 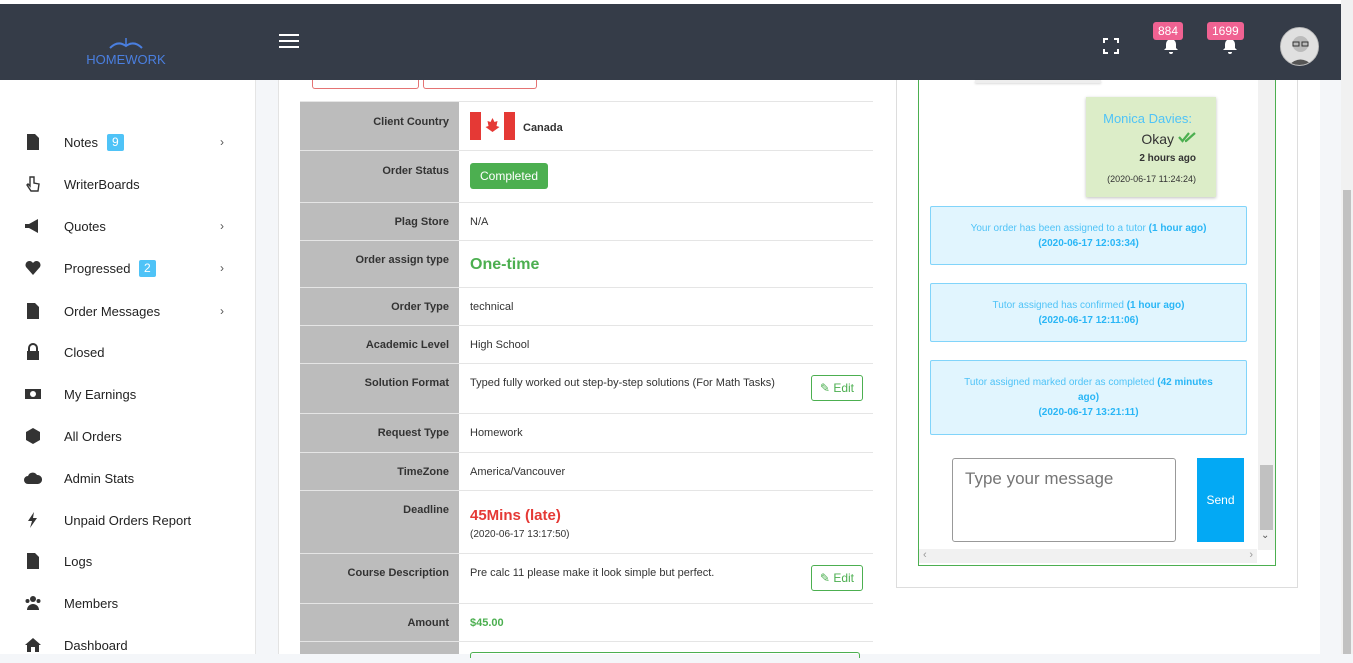 What do you see at coordinates (1111, 46) in the screenshot?
I see `fullscreen-icon` at bounding box center [1111, 46].